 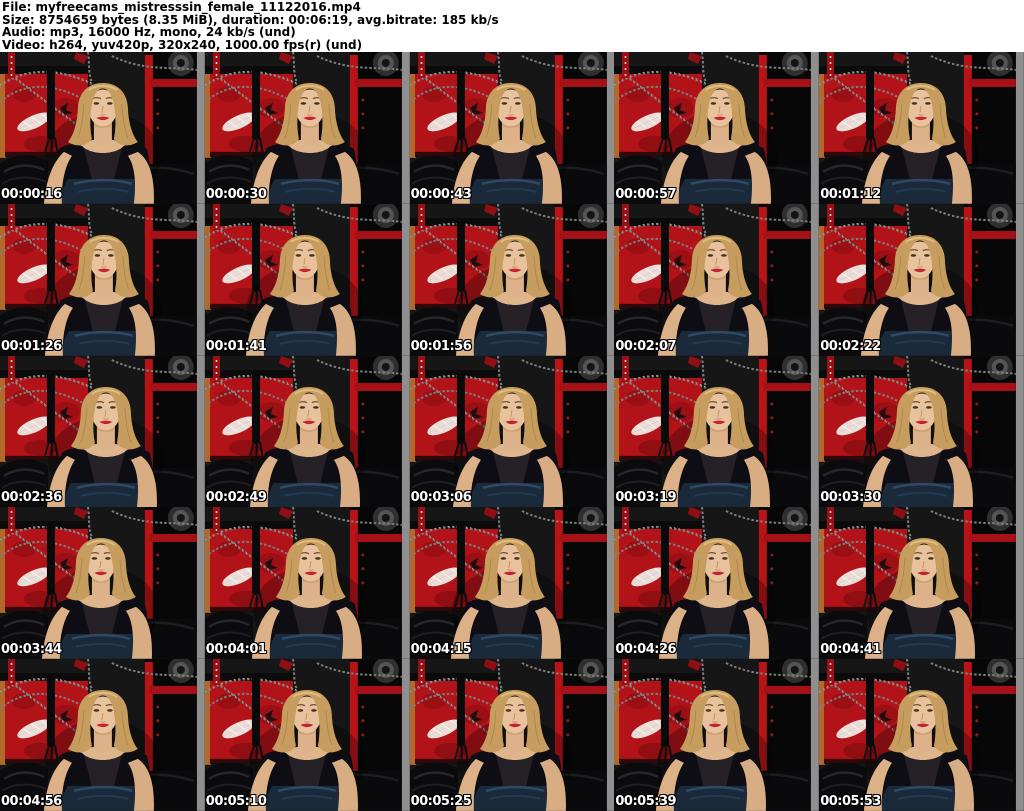 What do you see at coordinates (850, 346) in the screenshot?
I see `timestamp-overlay: 00:02:22` at bounding box center [850, 346].